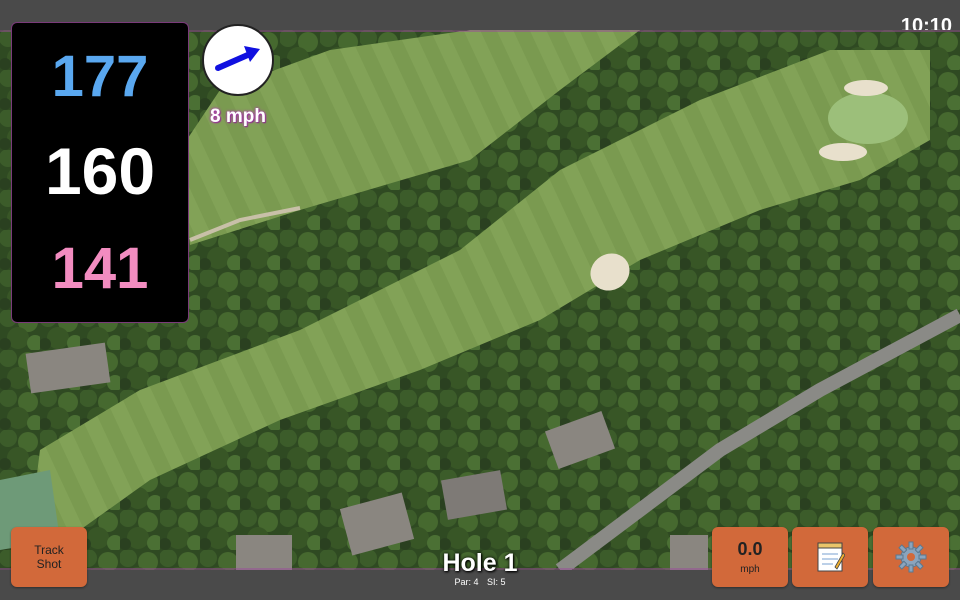 This screenshot has width=960, height=600. I want to click on speed-button: 0.0 mph, so click(750, 557).